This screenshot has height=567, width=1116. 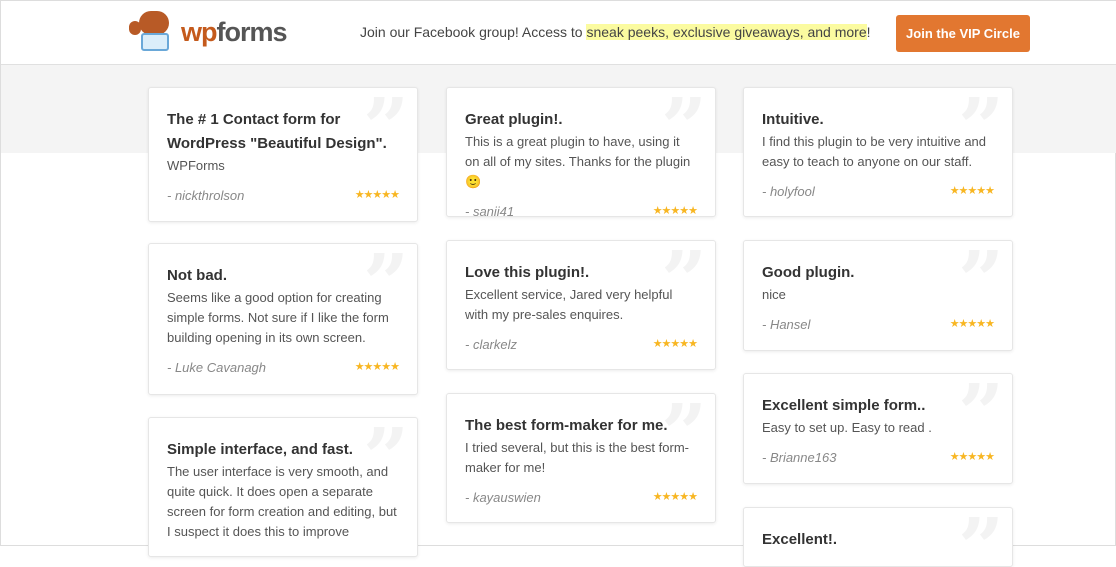 I want to click on review-author: - holyfool, so click(x=788, y=191).